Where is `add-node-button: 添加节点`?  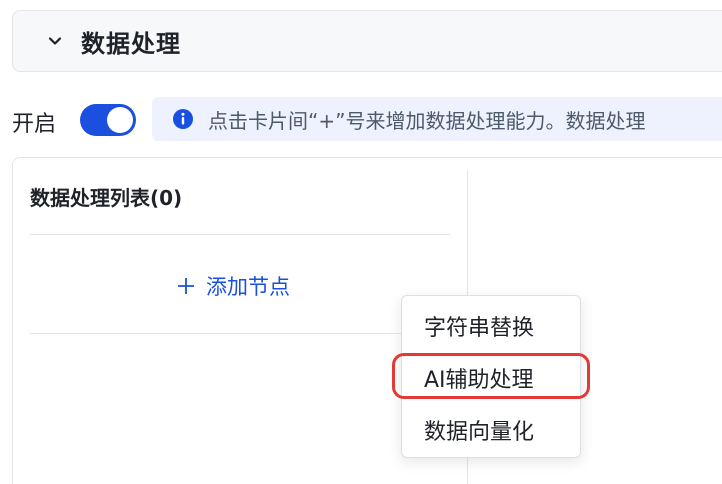
add-node-button: 添加节点 is located at coordinates (233, 286).